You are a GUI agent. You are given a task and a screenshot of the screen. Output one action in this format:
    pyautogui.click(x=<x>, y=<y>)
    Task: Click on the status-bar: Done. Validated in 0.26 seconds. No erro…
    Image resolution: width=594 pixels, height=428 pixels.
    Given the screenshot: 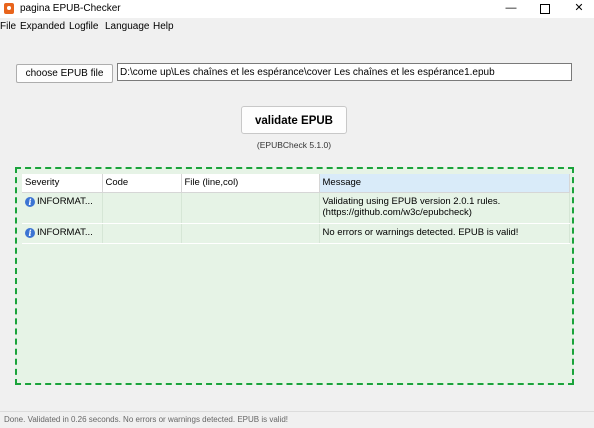 What is the action you would take?
    pyautogui.click(x=297, y=419)
    